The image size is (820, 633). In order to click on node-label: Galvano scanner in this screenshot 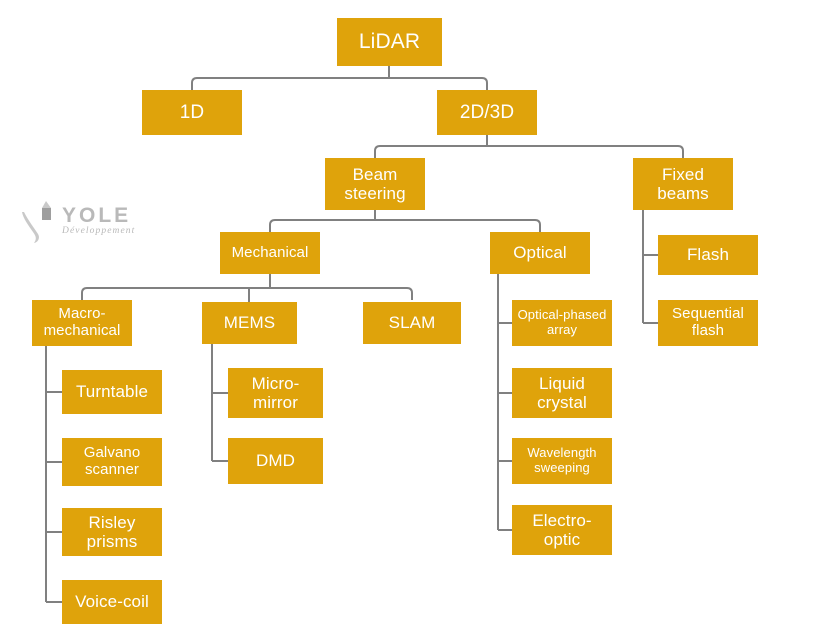, I will do `click(112, 461)`.